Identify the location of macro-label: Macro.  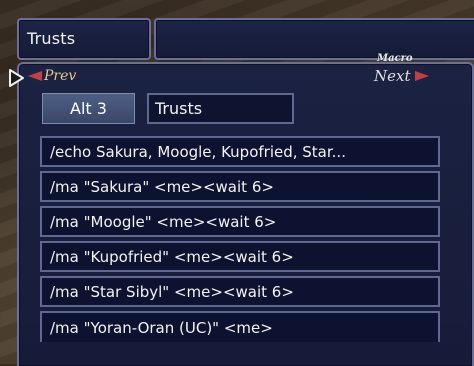
(395, 58).